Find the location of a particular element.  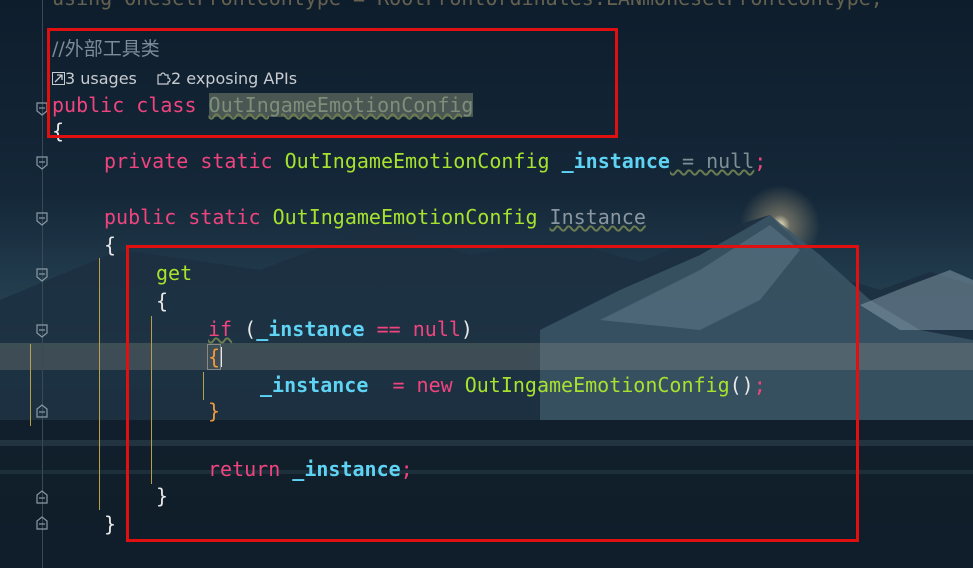

initializer: = null is located at coordinates (712, 161).